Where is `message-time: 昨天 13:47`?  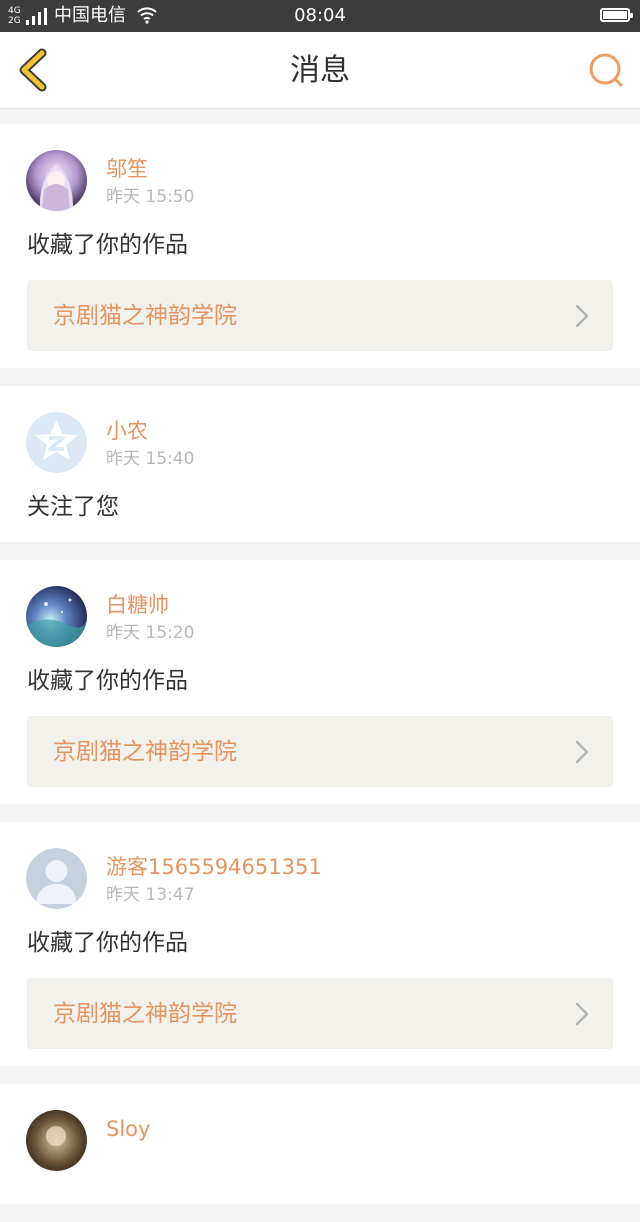
message-time: 昨天 13:47 is located at coordinates (150, 895).